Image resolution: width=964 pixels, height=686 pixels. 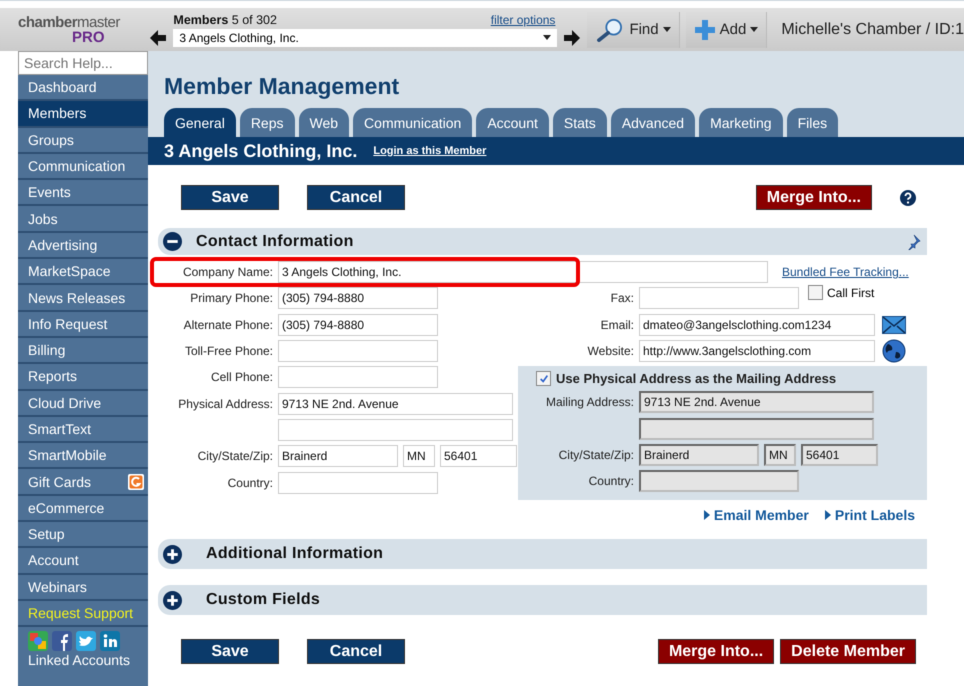 What do you see at coordinates (263, 600) in the screenshot?
I see `section-title: Custom Fields` at bounding box center [263, 600].